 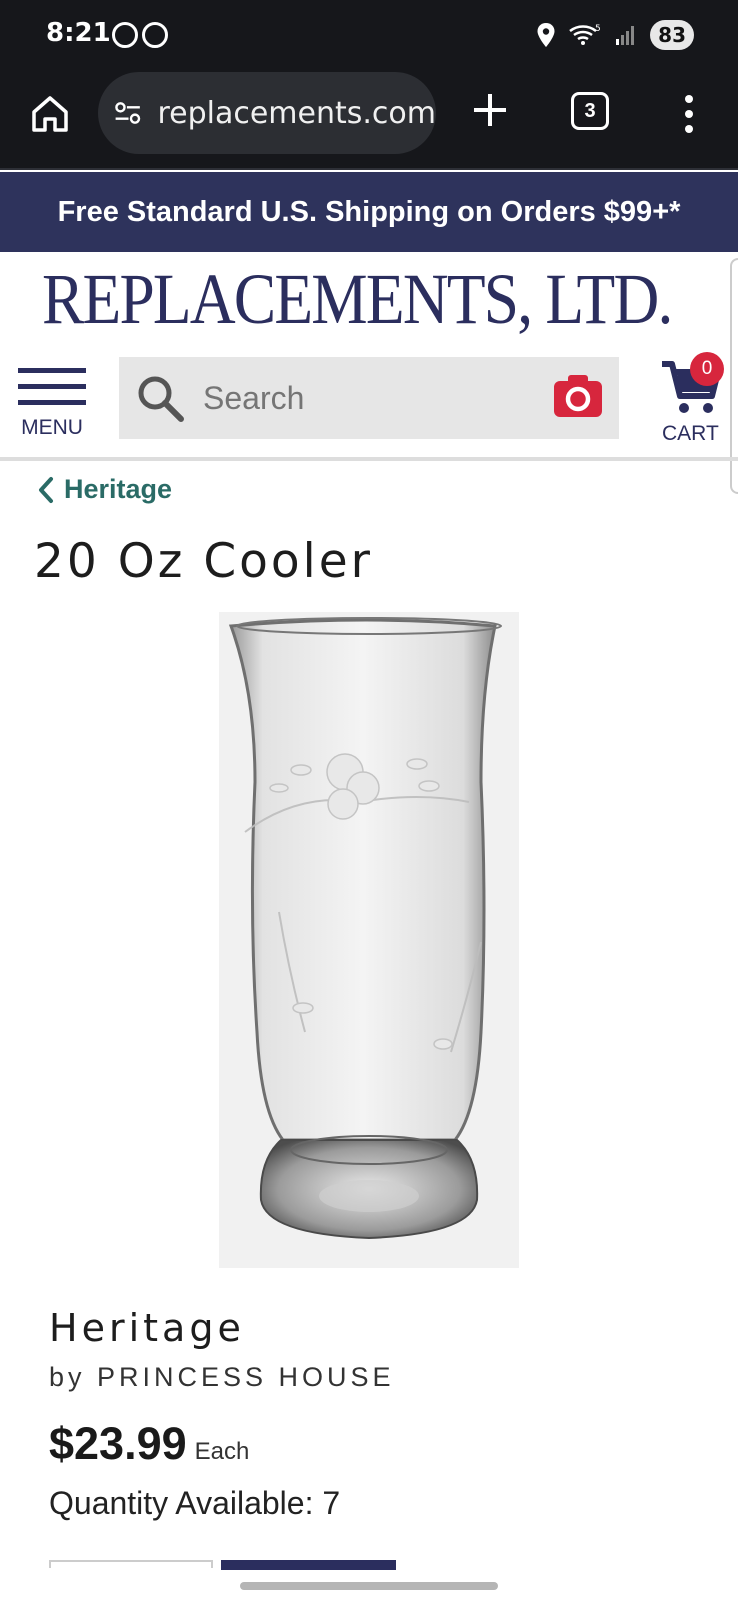 I want to click on address-bar: replacements.com, so click(x=267, y=113).